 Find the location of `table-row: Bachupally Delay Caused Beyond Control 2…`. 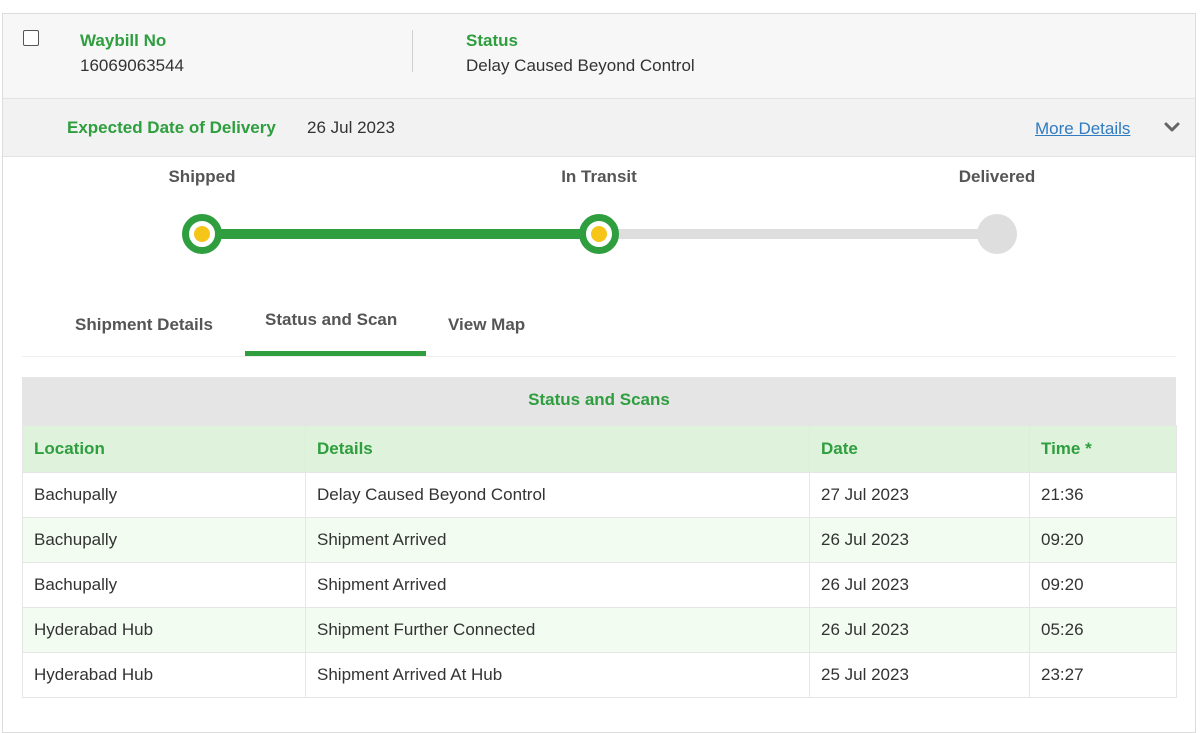

table-row: Bachupally Delay Caused Beyond Control 2… is located at coordinates (599, 495).